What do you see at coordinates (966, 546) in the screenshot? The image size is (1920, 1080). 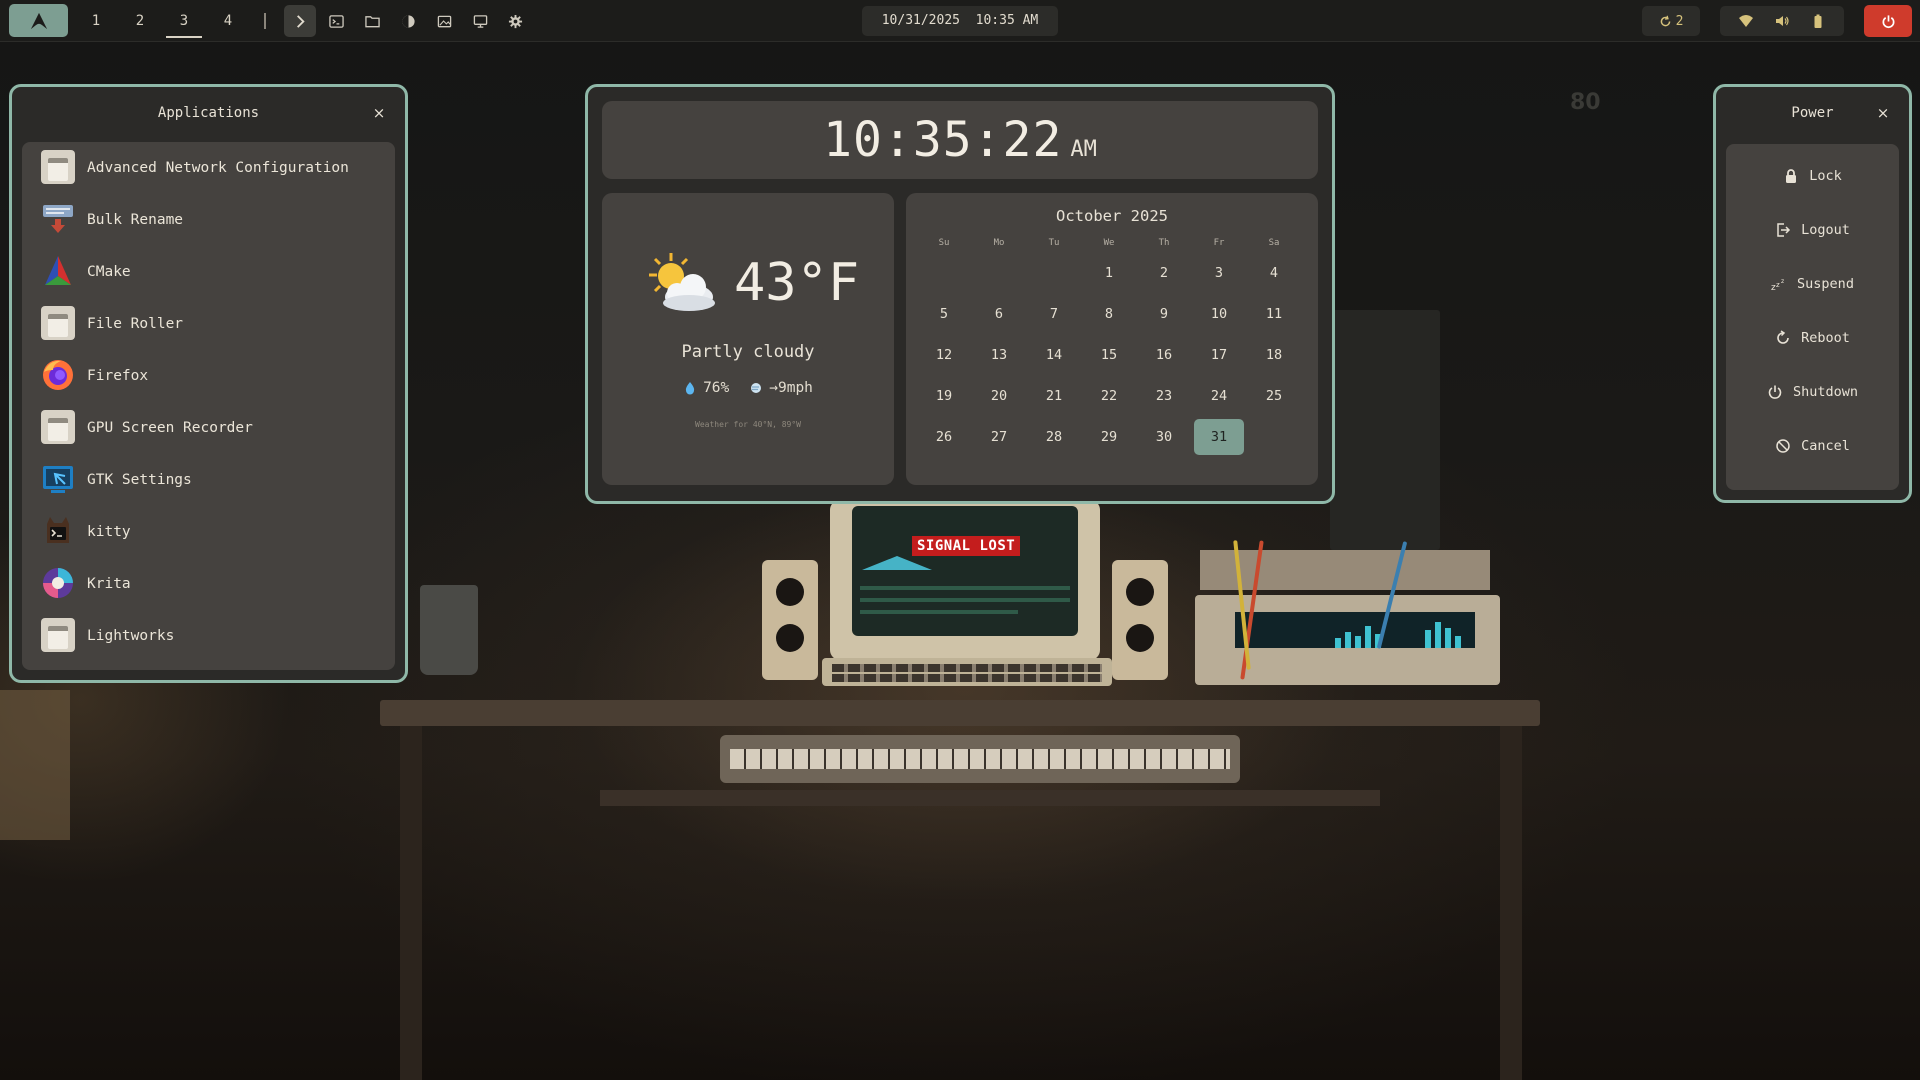 I see `wallpaper-signal-lost-sign: SIGNAL LOST` at bounding box center [966, 546].